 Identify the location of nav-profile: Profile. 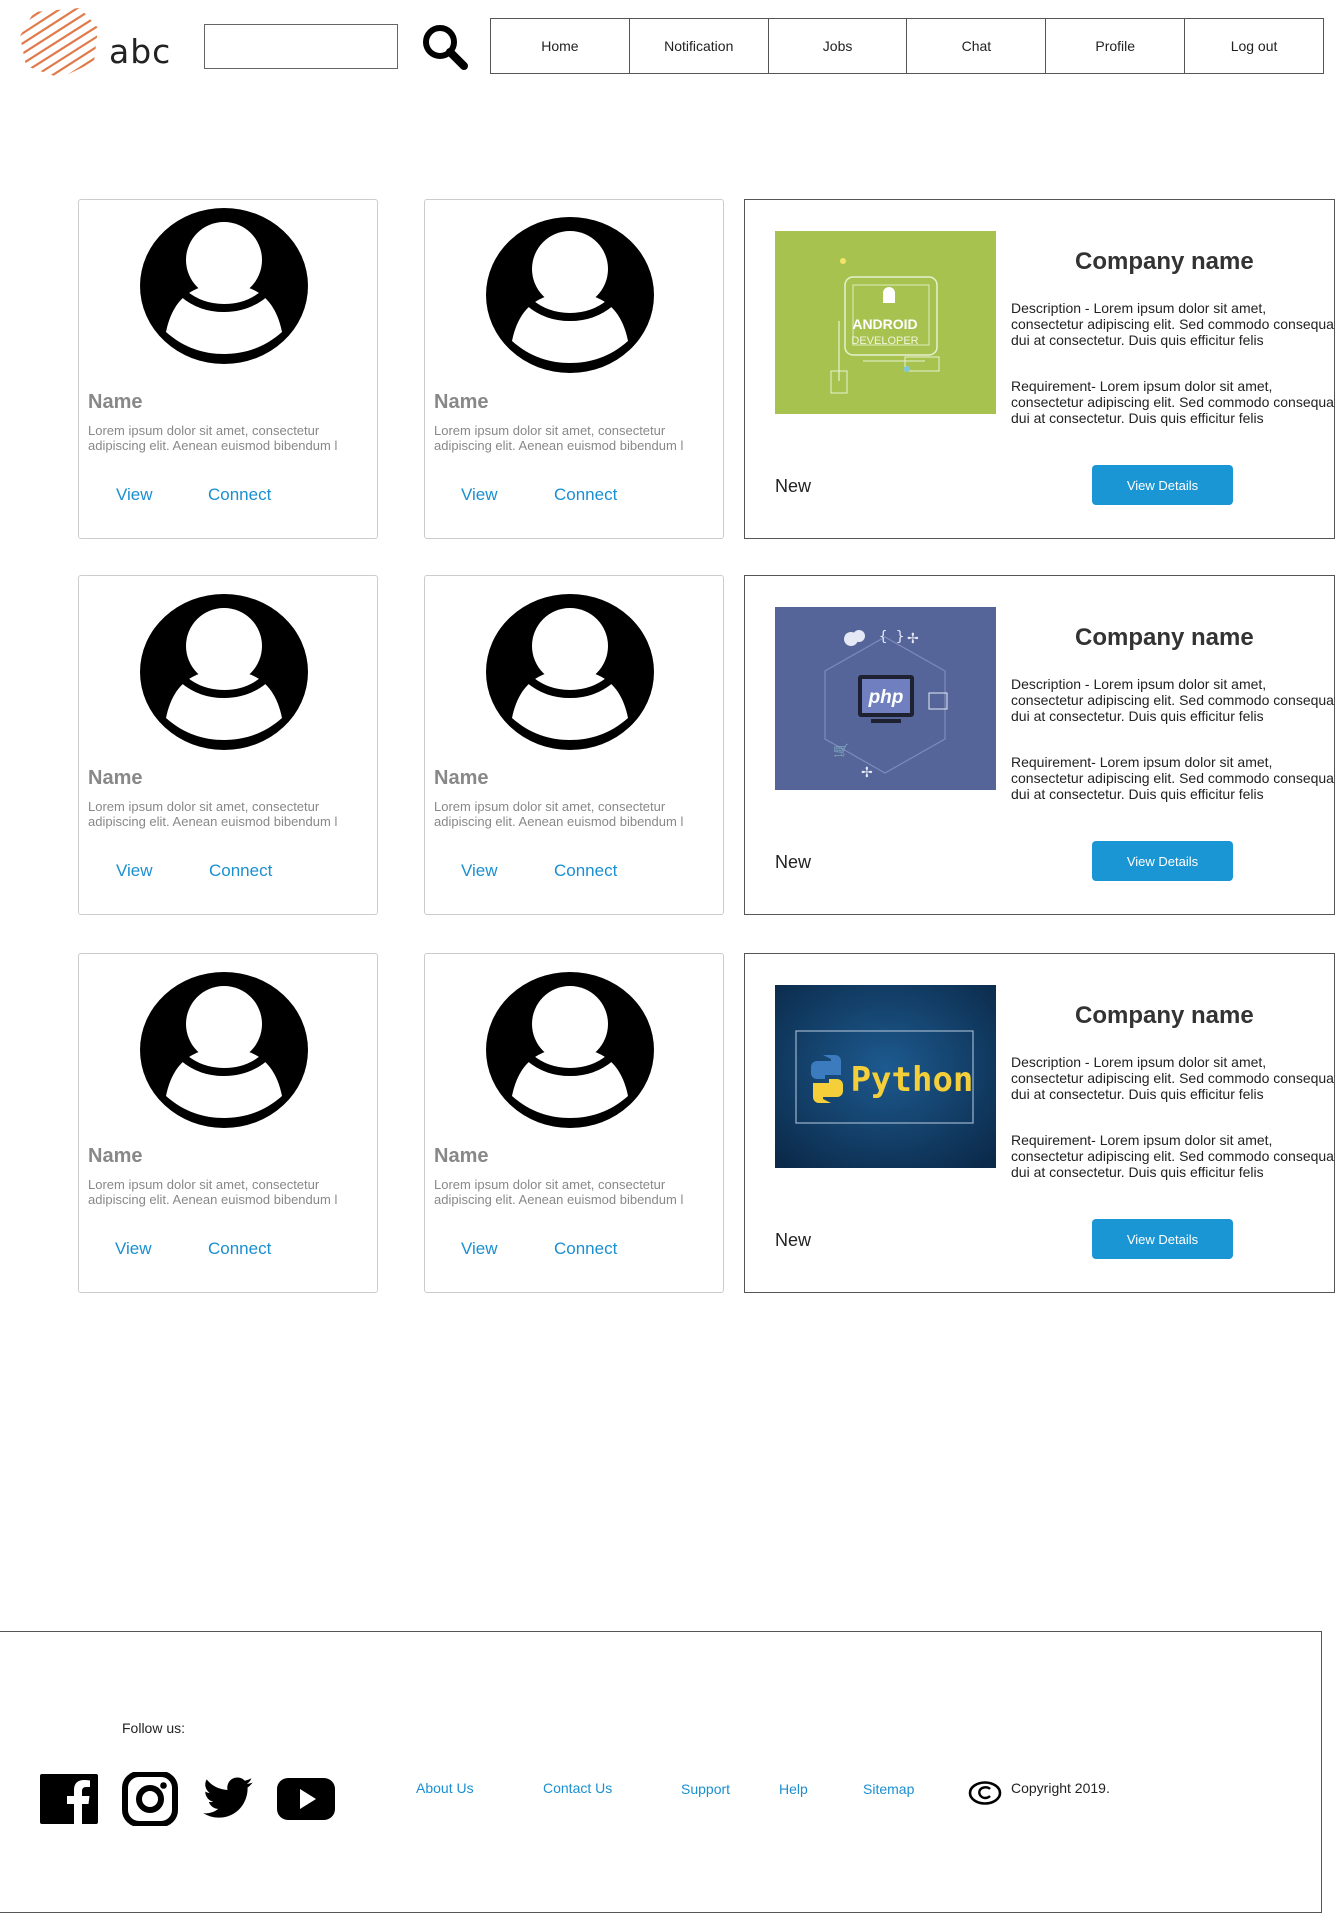
(1116, 46).